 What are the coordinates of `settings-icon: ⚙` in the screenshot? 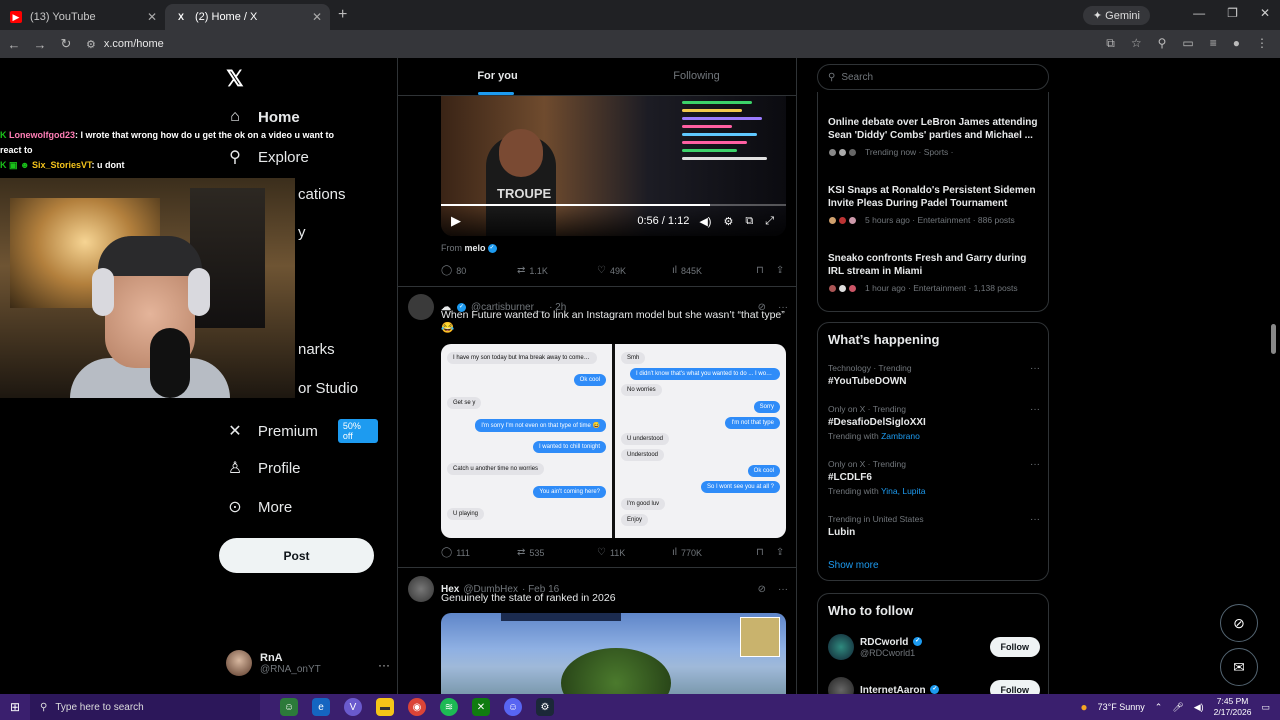 It's located at (728, 221).